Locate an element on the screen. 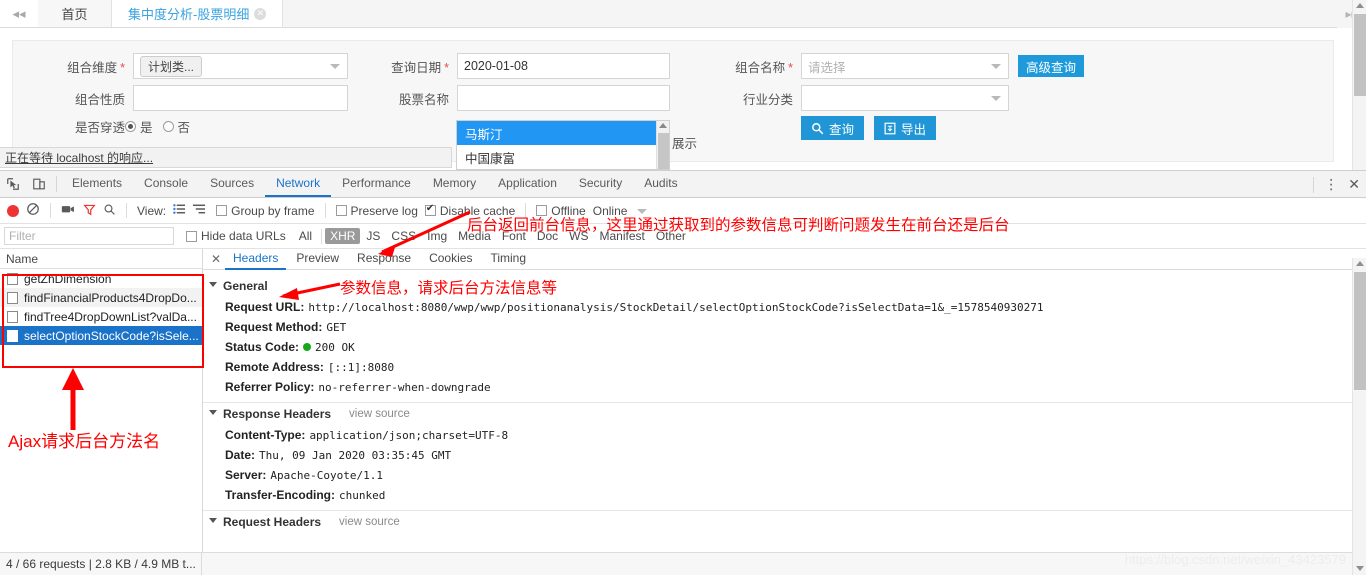  request-headers-section-title: Request Headers view source is located at coordinates (777, 522).